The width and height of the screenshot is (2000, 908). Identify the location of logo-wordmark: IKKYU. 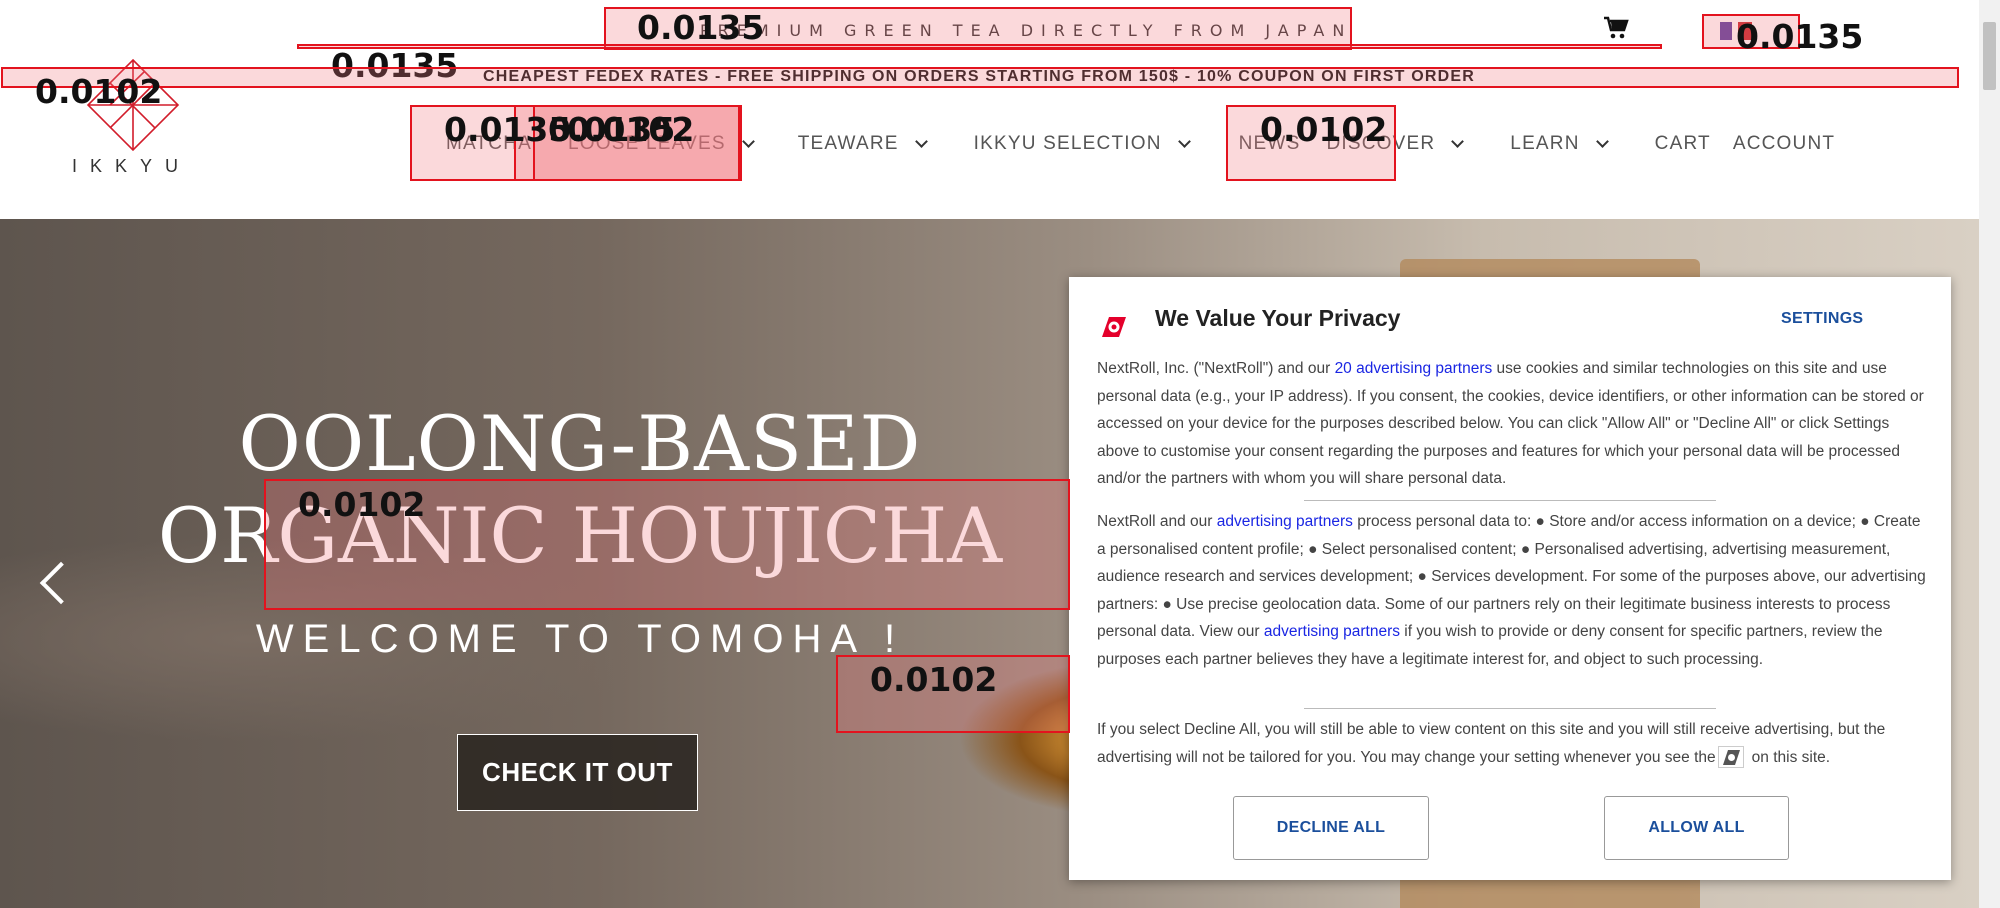
(132, 166).